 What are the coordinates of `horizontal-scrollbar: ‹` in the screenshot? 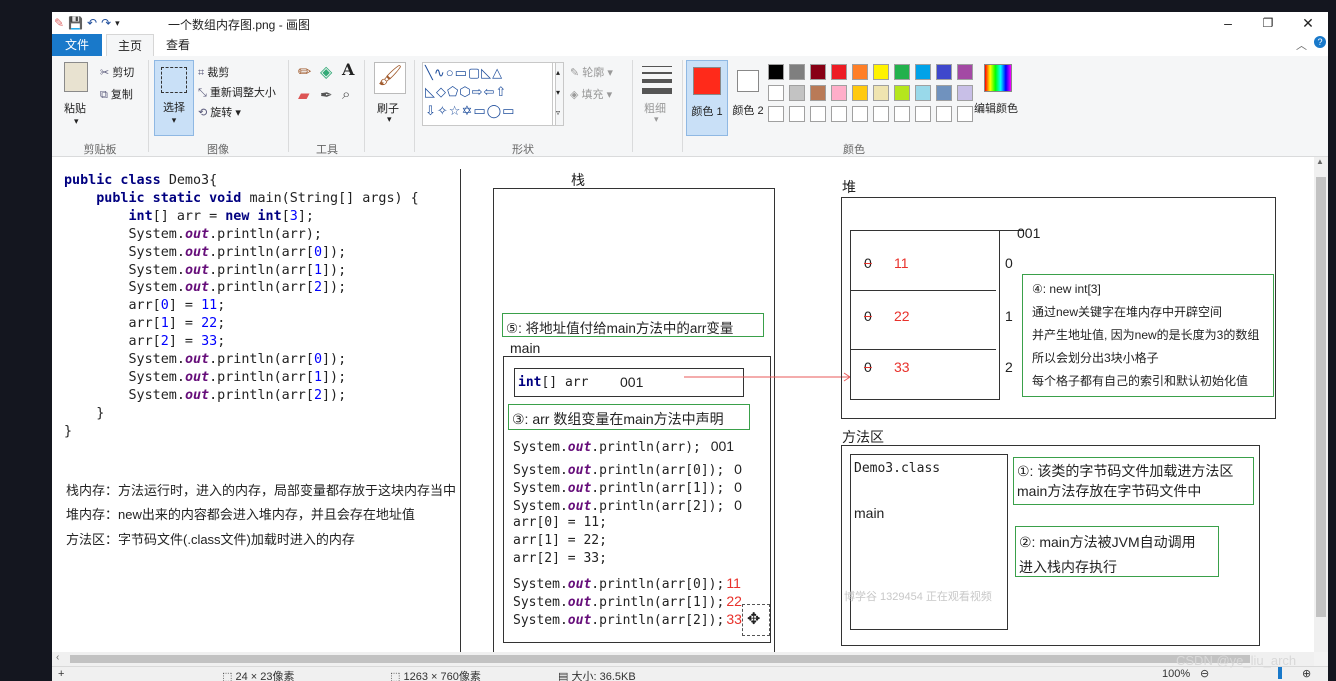 It's located at (683, 659).